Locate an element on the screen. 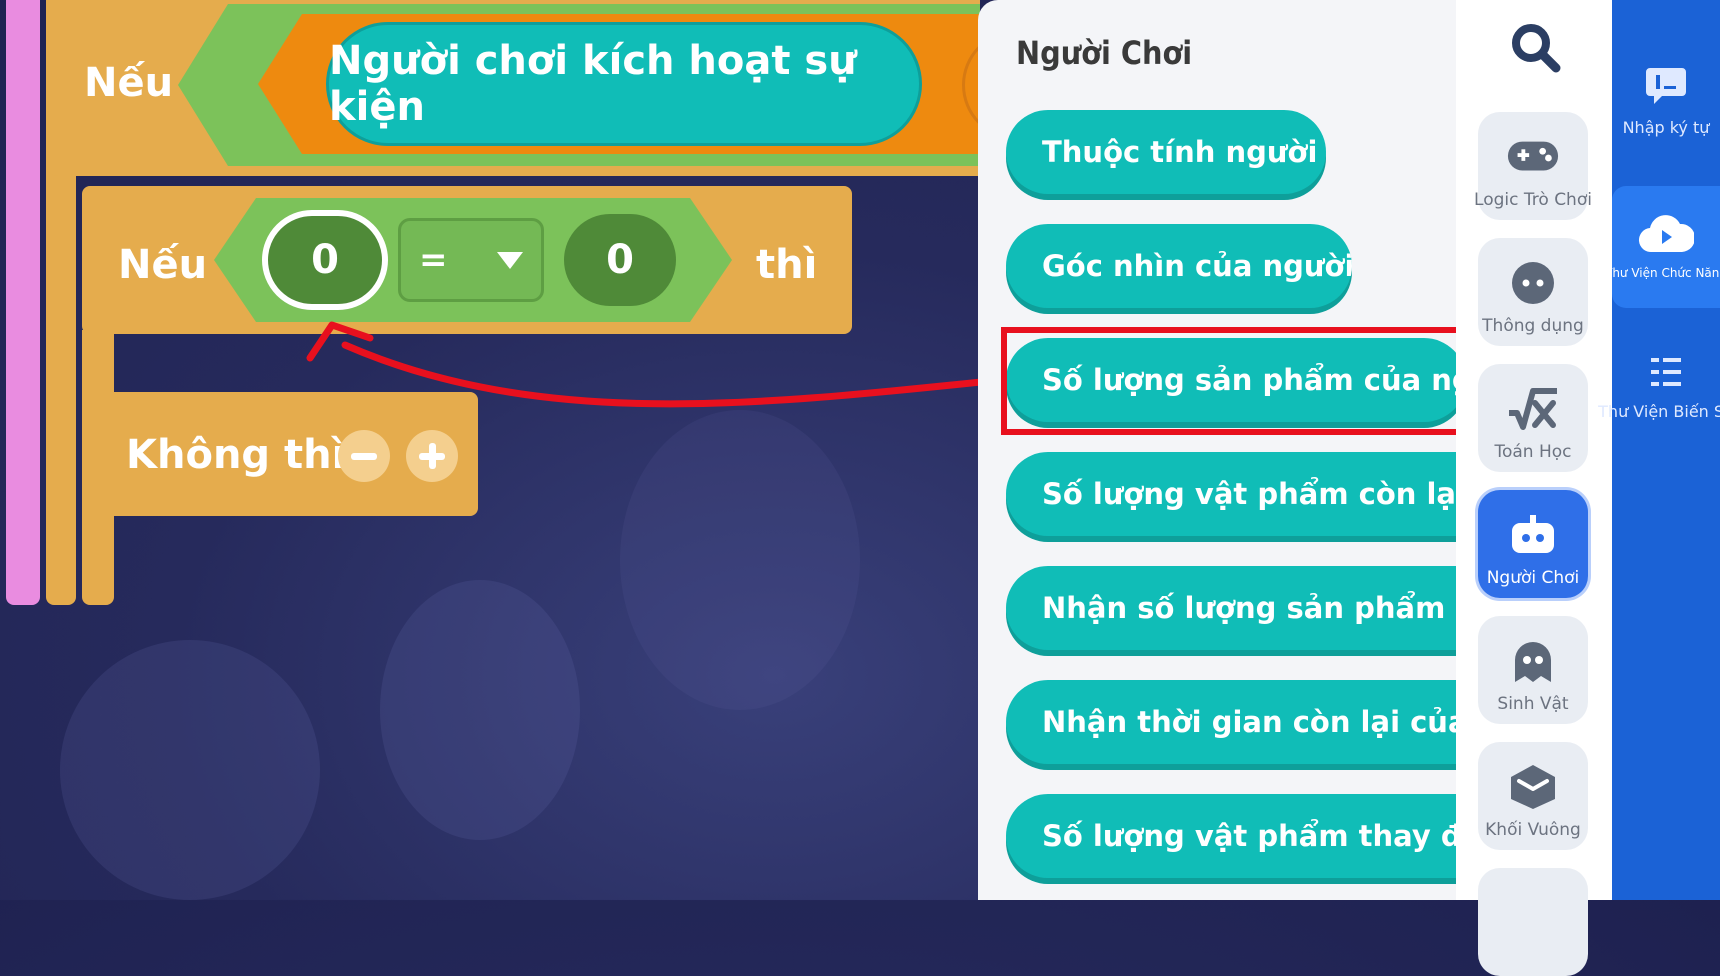 The image size is (1720, 976). player-icon is located at coordinates (1533, 535).